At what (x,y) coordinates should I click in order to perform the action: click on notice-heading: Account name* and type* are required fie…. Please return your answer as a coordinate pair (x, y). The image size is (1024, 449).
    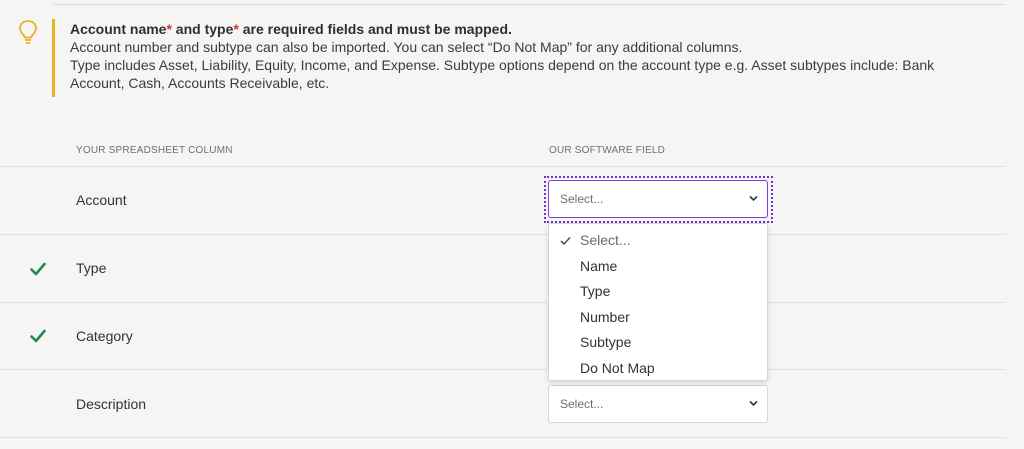
    Looking at the image, I should click on (527, 29).